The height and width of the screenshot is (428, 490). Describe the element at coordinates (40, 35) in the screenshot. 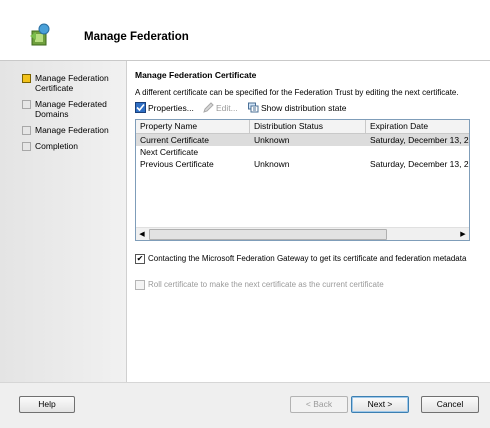

I see `federation-icon` at that location.